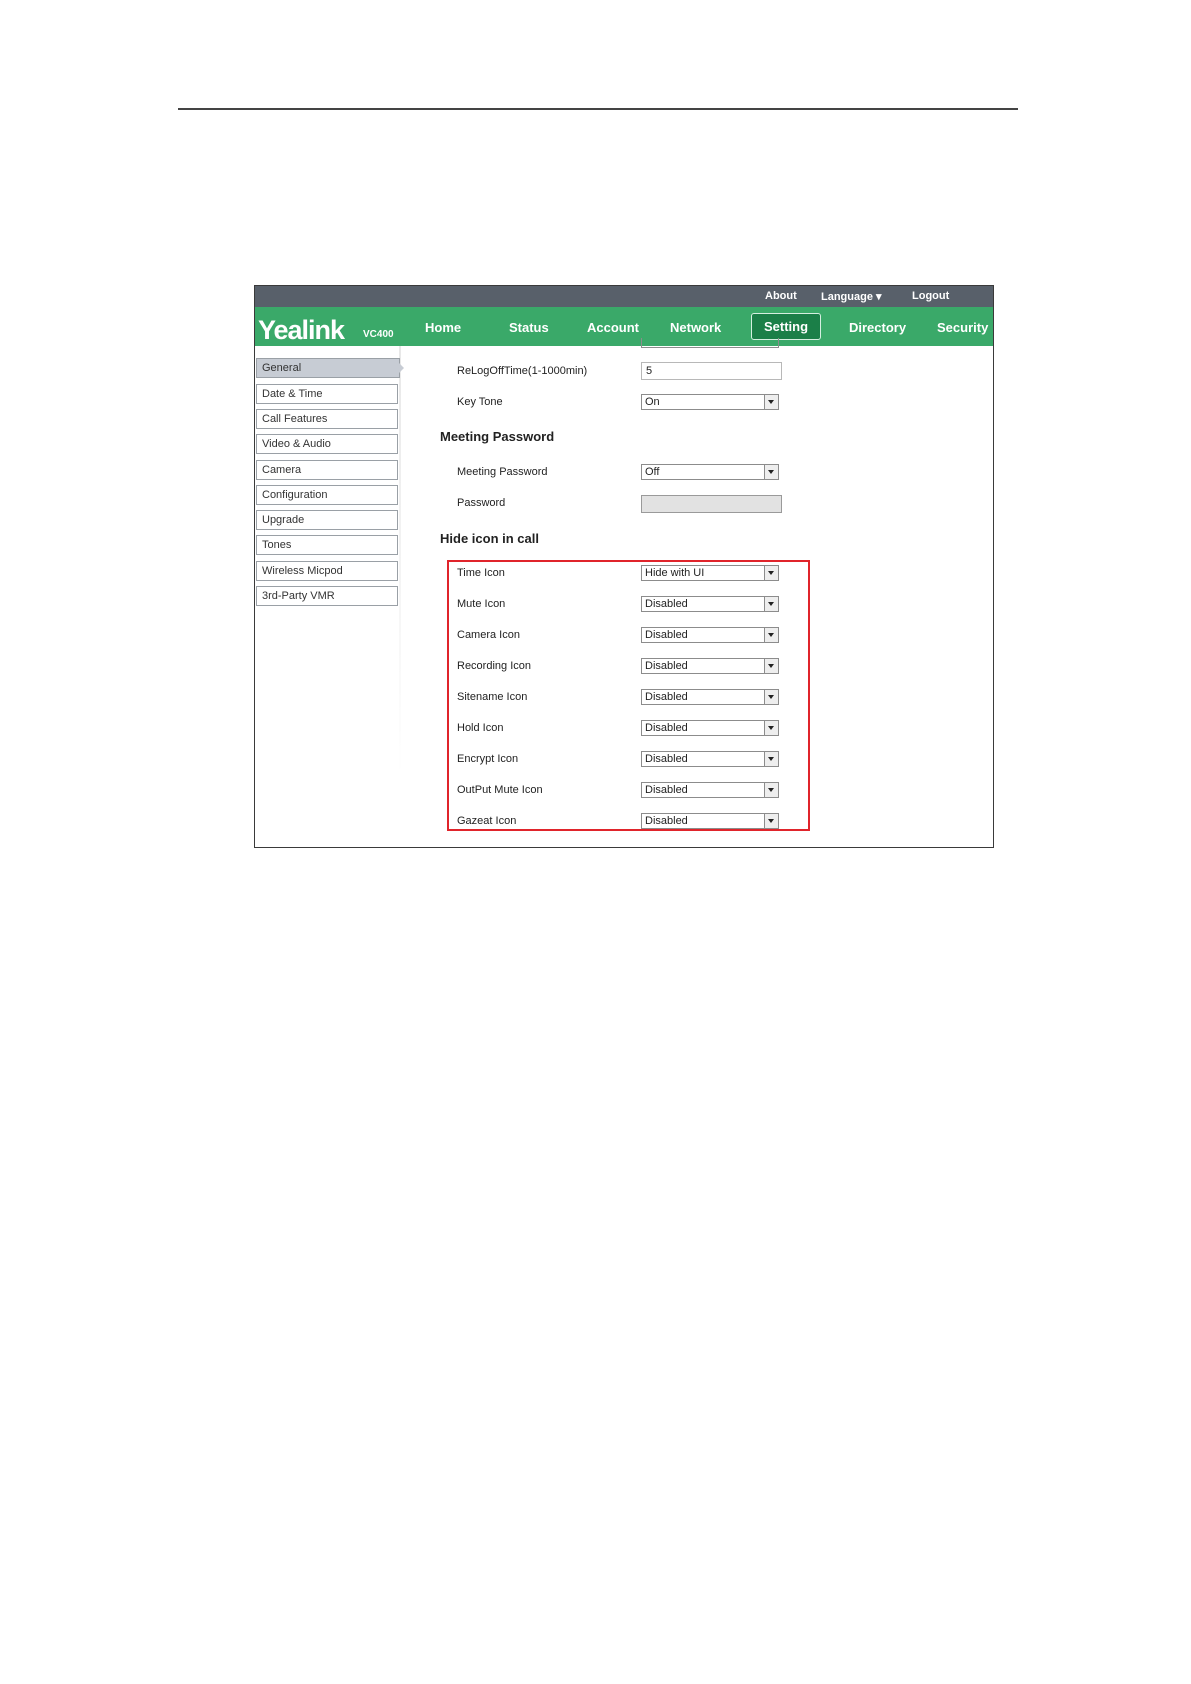 This screenshot has width=1191, height=1684. Describe the element at coordinates (301, 330) in the screenshot. I see `yealink-logo: Yealink` at that location.